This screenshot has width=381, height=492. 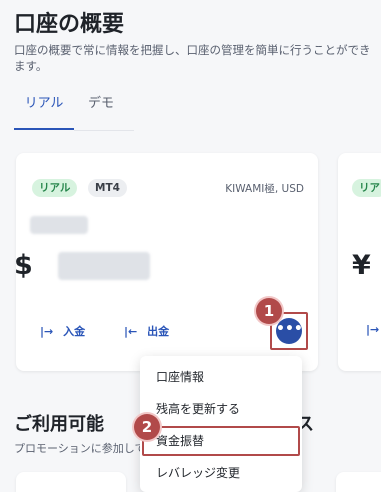 What do you see at coordinates (221, 409) in the screenshot?
I see `menu-item-refresh-balance: 残高を更新する` at bounding box center [221, 409].